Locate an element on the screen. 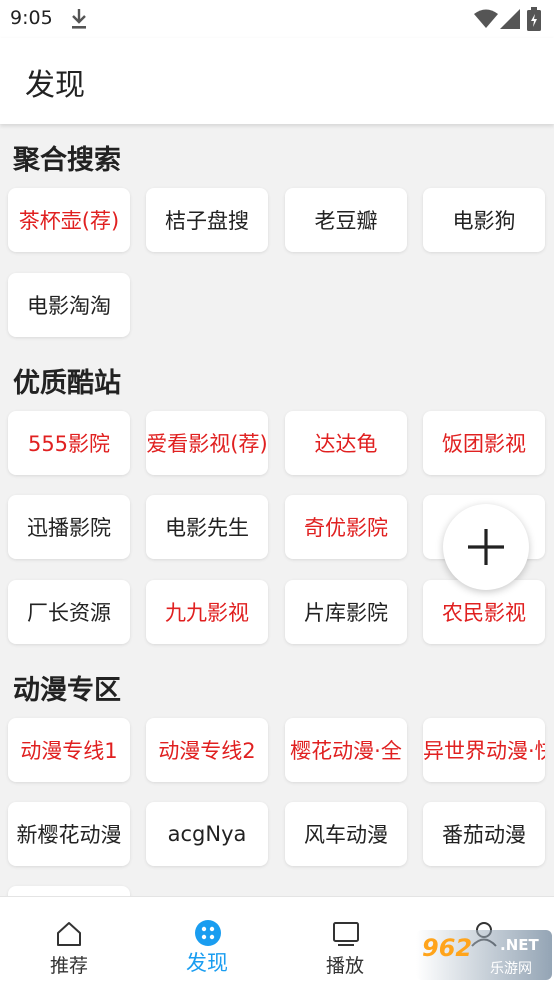  add-fab-button is located at coordinates (486, 547).